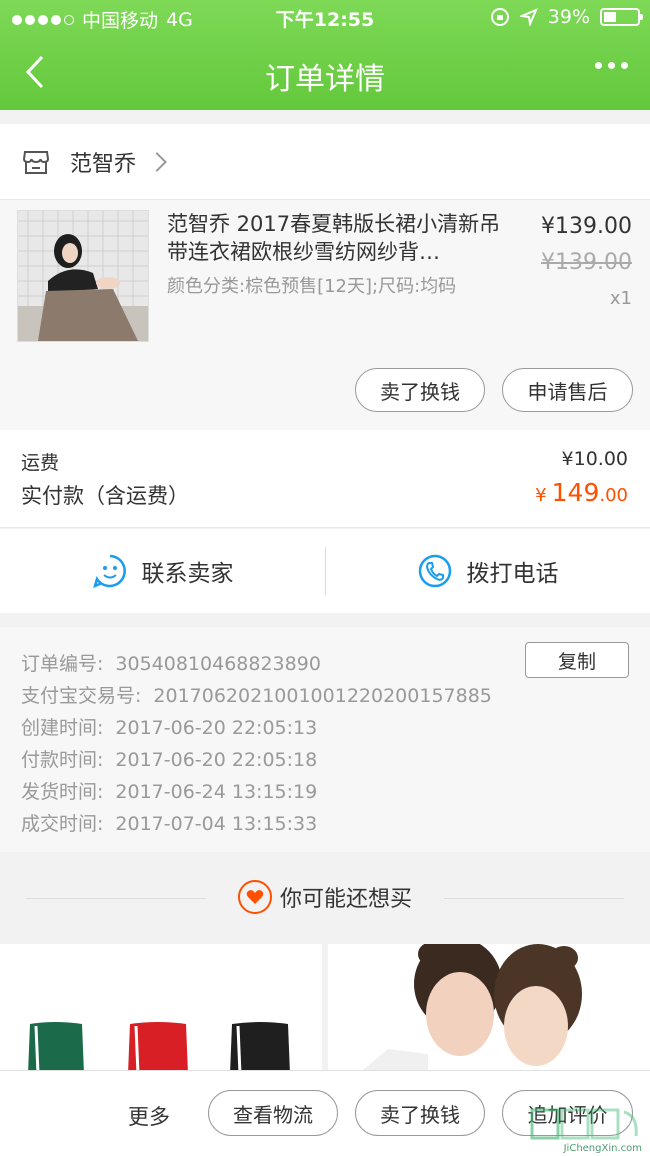  I want to click on info-label: 创建时间:, so click(62, 728).